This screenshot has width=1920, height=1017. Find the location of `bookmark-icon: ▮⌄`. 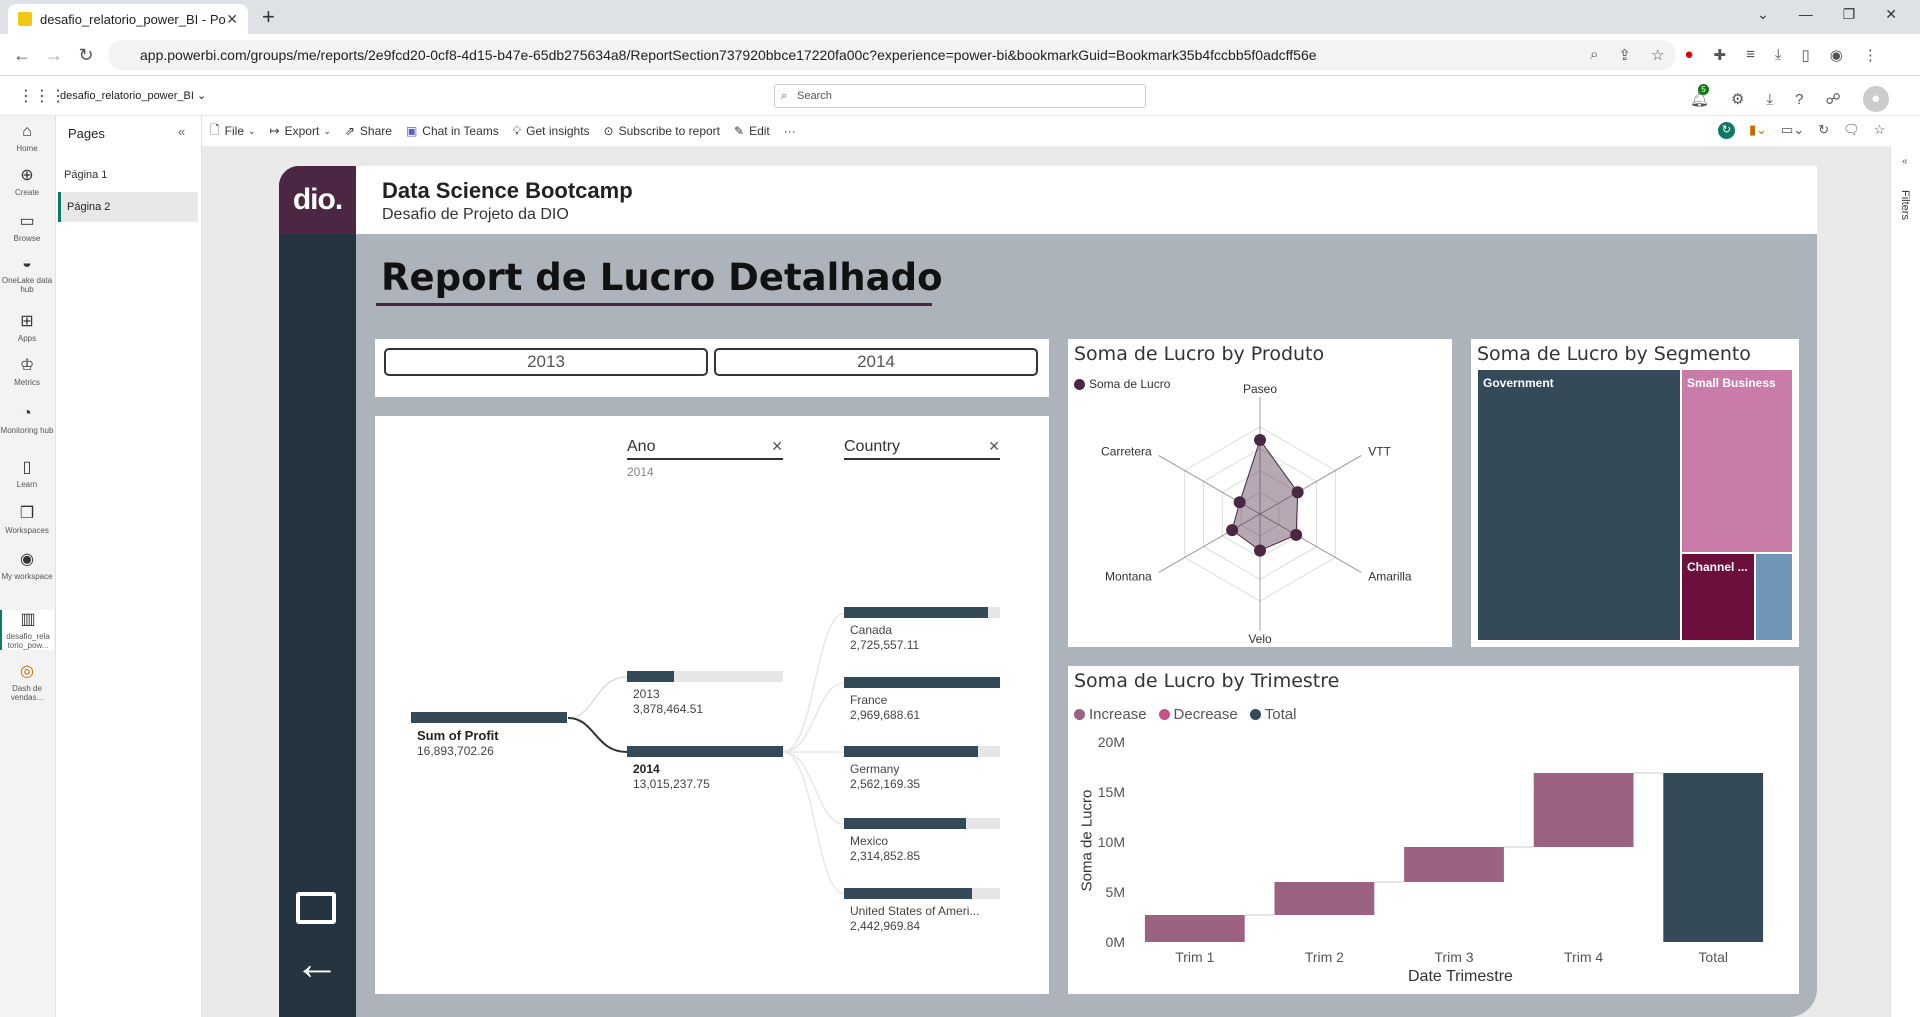

bookmark-icon: ▮⌄ is located at coordinates (1758, 130).